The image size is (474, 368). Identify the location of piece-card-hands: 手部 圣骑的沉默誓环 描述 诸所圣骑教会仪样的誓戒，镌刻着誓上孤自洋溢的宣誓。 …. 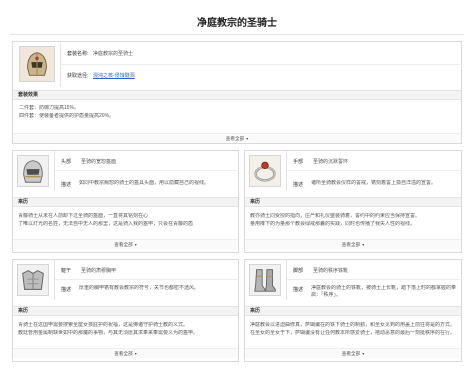
(353, 201).